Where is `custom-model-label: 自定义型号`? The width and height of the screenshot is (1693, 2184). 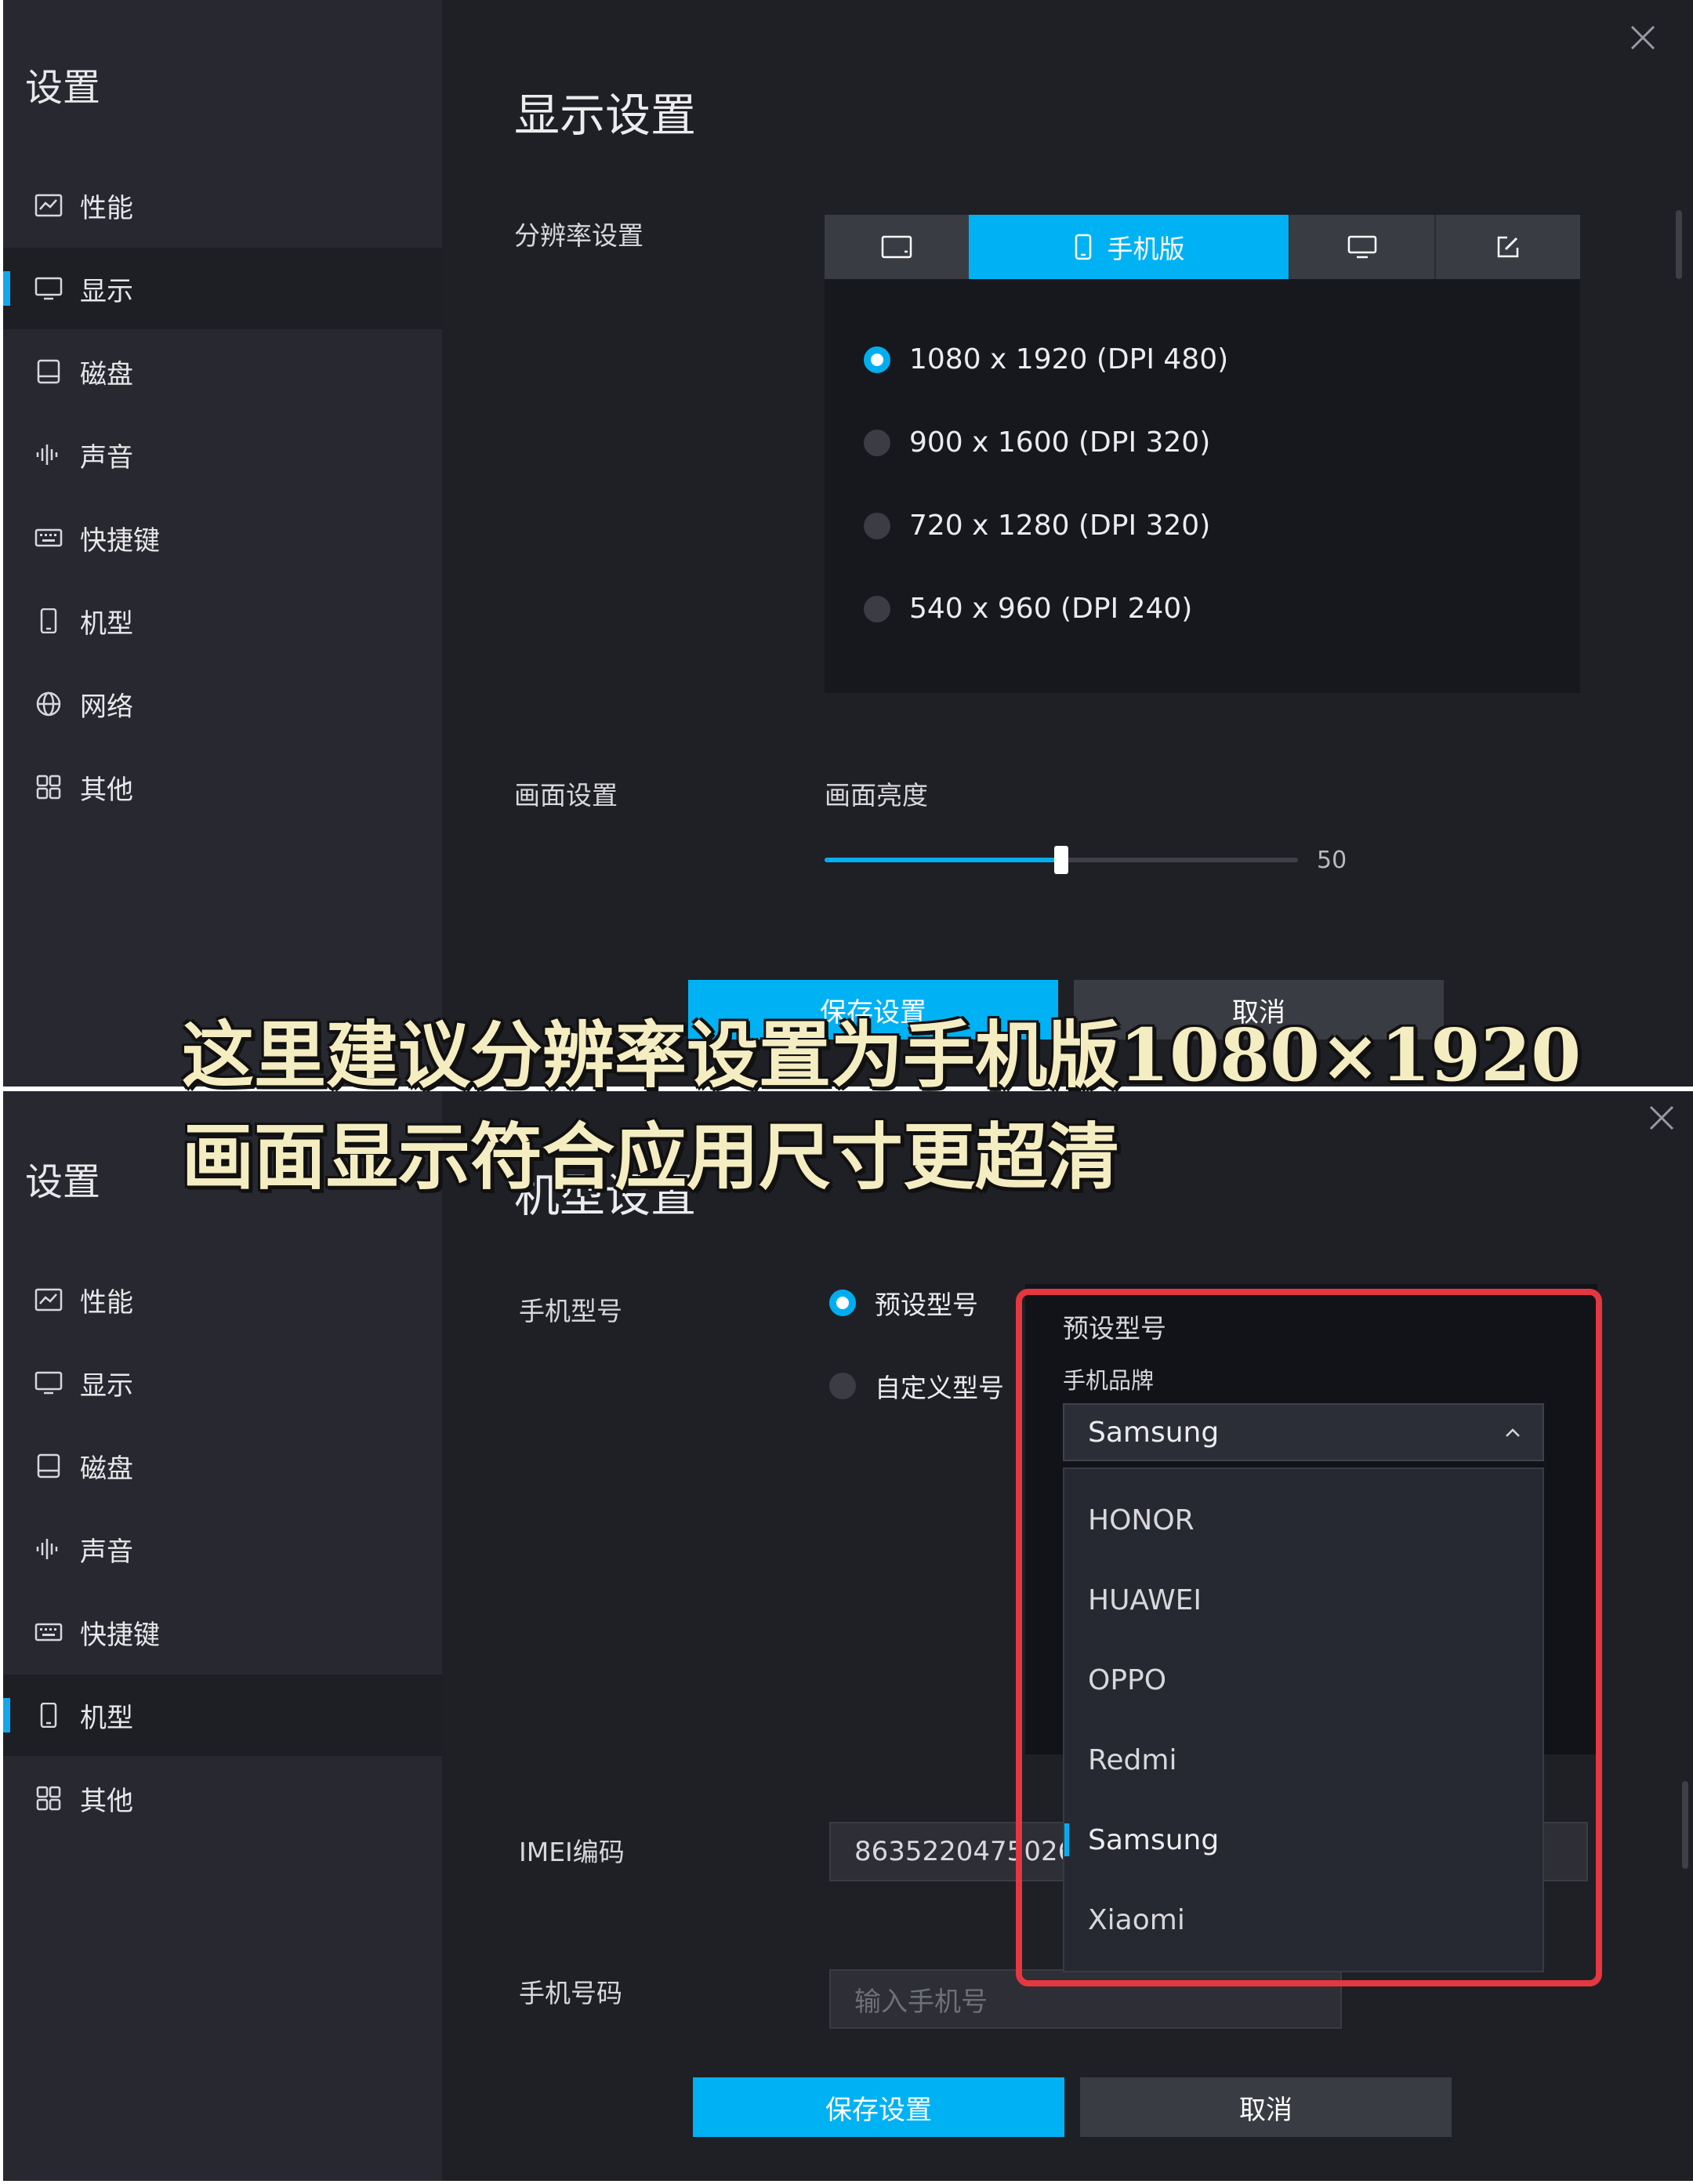 custom-model-label: 自定义型号 is located at coordinates (939, 1388).